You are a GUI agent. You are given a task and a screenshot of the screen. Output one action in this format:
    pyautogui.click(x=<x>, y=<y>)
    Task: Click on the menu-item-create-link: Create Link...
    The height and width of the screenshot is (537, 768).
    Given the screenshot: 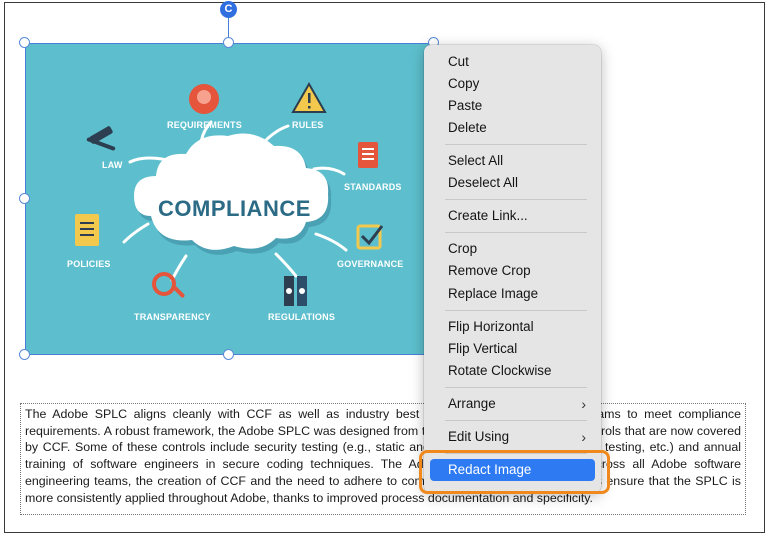 What is the action you would take?
    pyautogui.click(x=512, y=216)
    